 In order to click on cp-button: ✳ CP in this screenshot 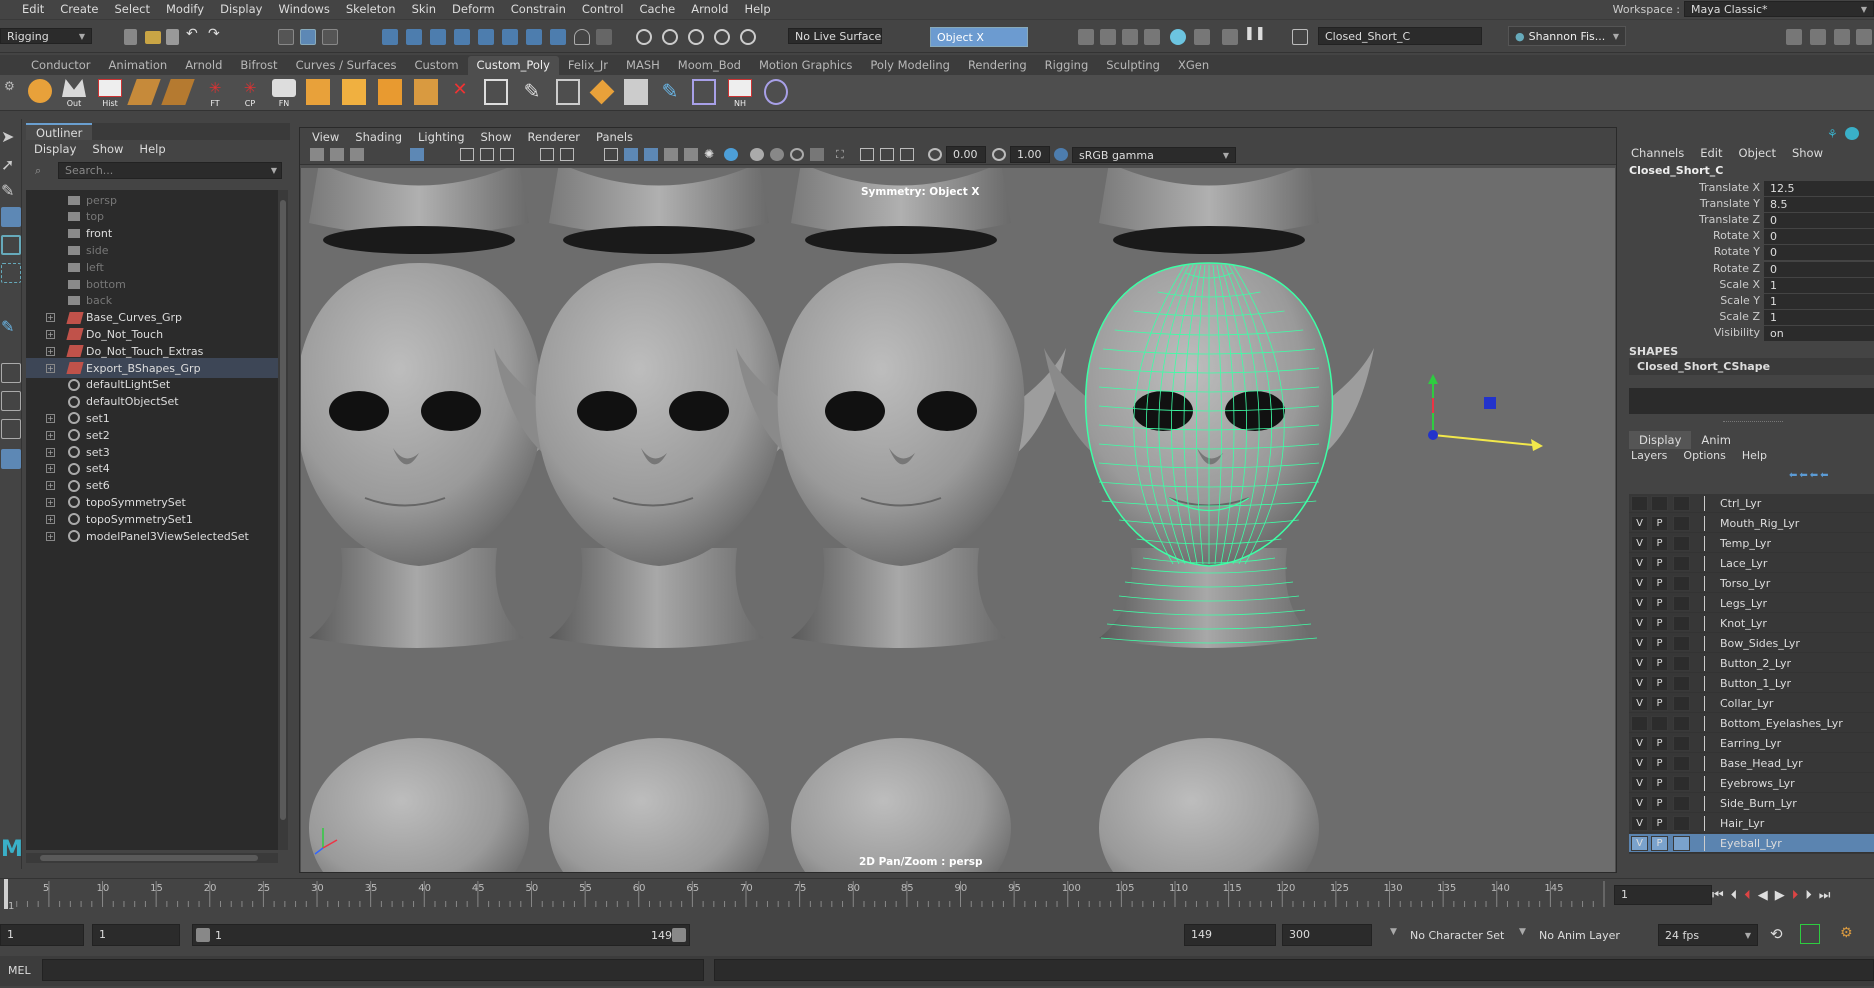, I will do `click(250, 93)`.